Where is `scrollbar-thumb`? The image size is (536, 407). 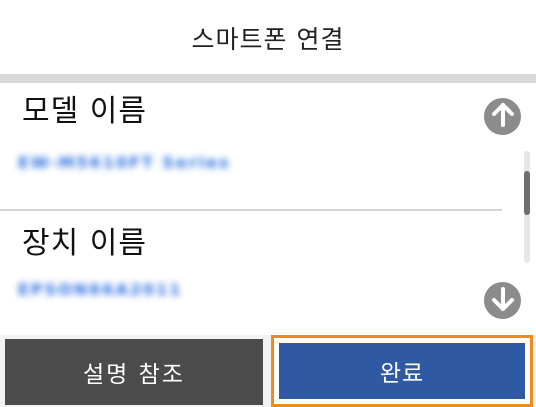 scrollbar-thumb is located at coordinates (527, 193).